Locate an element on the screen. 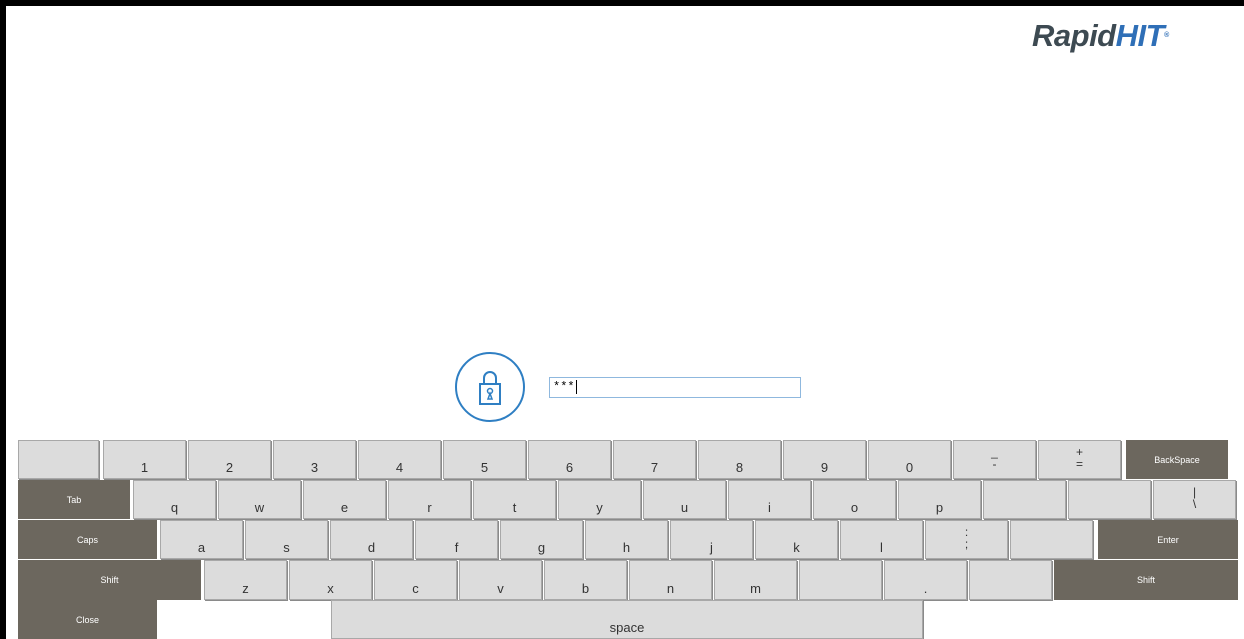 This screenshot has height=639, width=1244. key-enter: Enter is located at coordinates (1168, 539).